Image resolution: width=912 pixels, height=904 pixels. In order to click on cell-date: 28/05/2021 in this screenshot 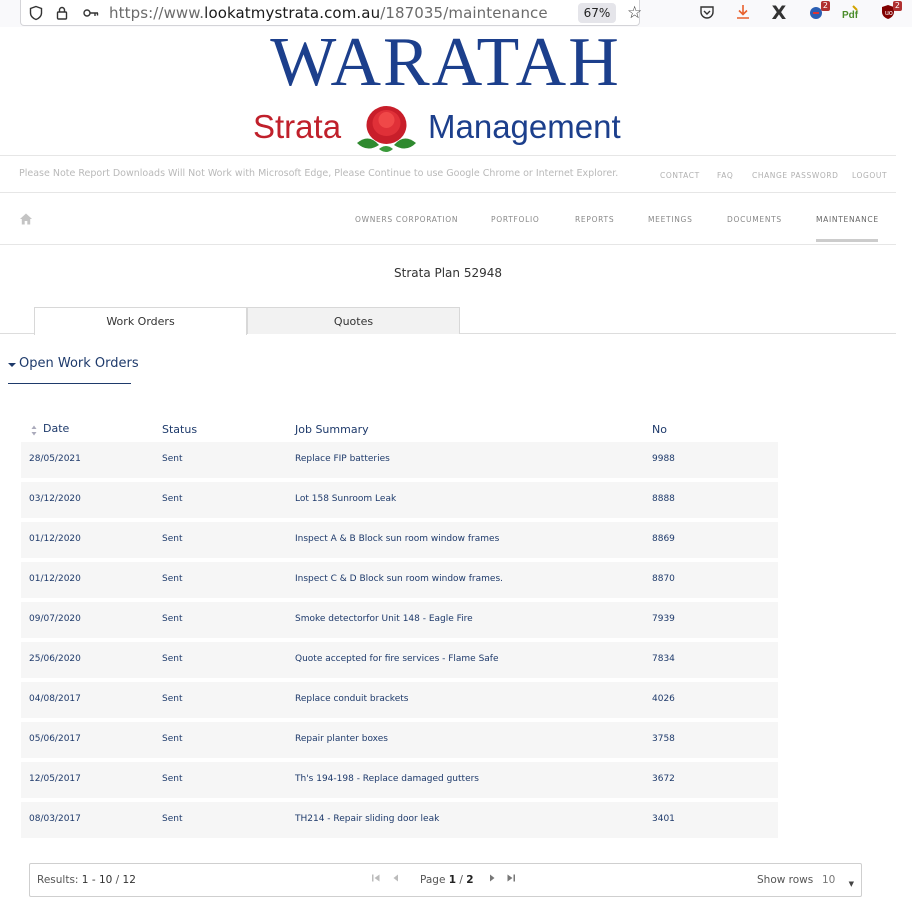, I will do `click(55, 459)`.